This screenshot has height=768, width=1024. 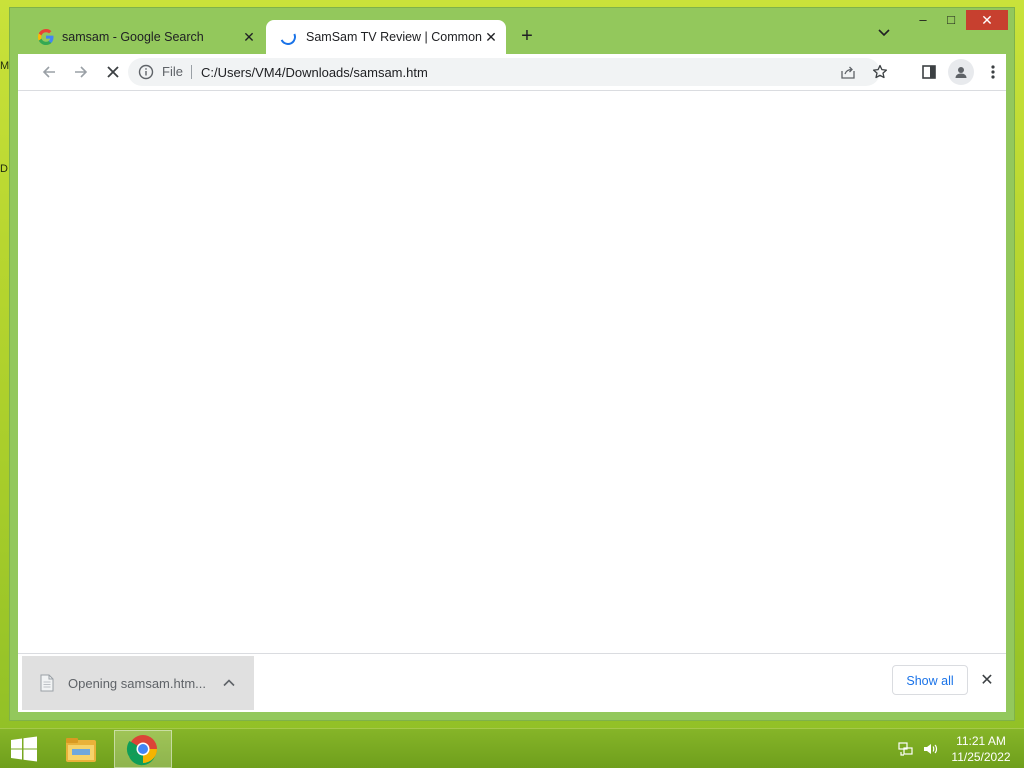 I want to click on taskbar: 11:21 AM 11/25/2022, so click(x=512, y=748).